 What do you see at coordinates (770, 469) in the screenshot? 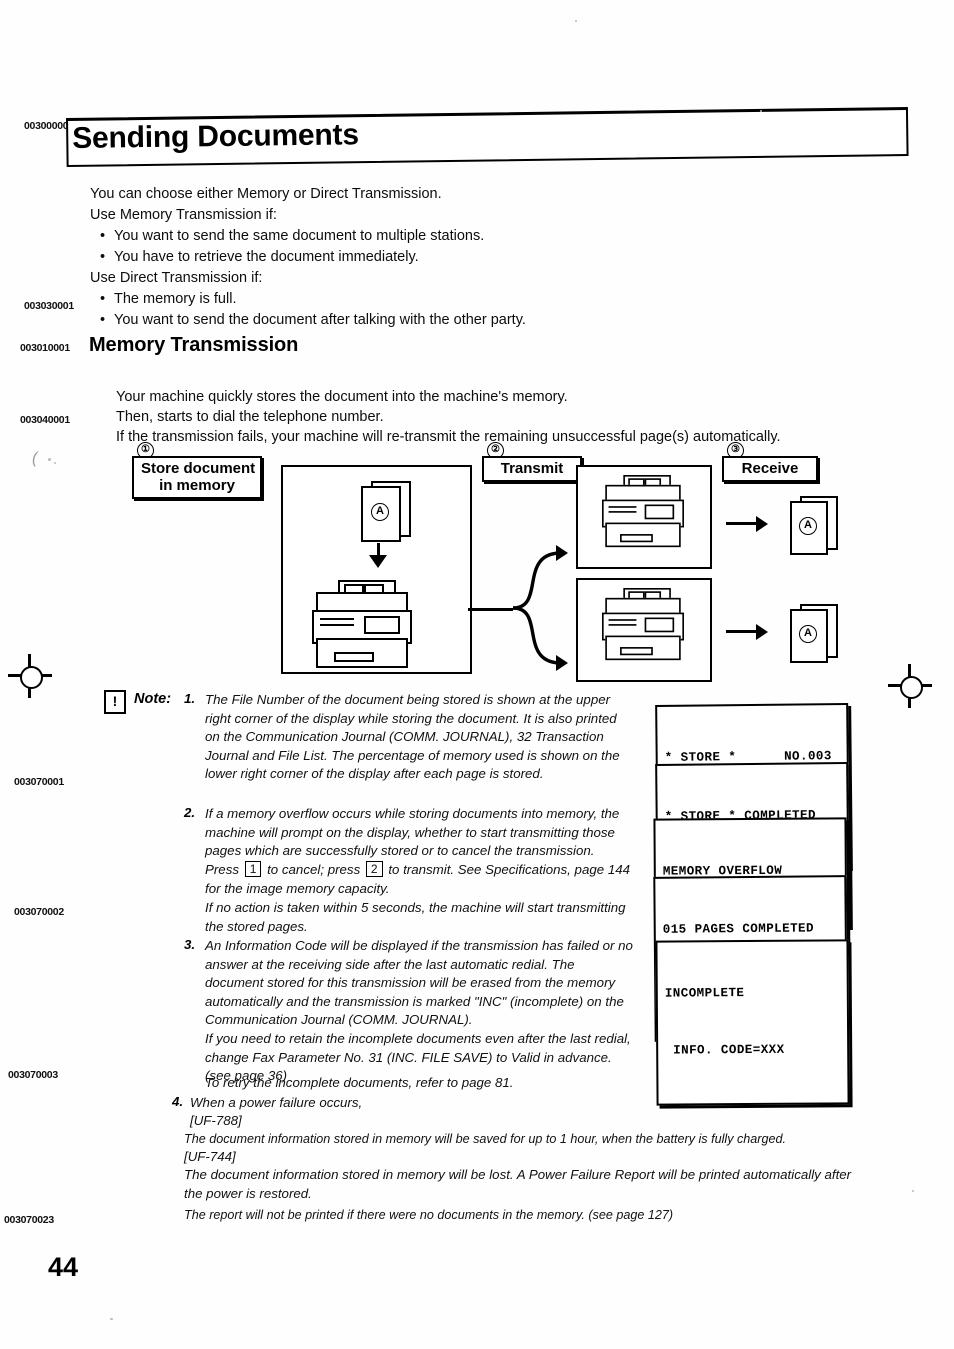
I see `step-3-label: Receive` at bounding box center [770, 469].